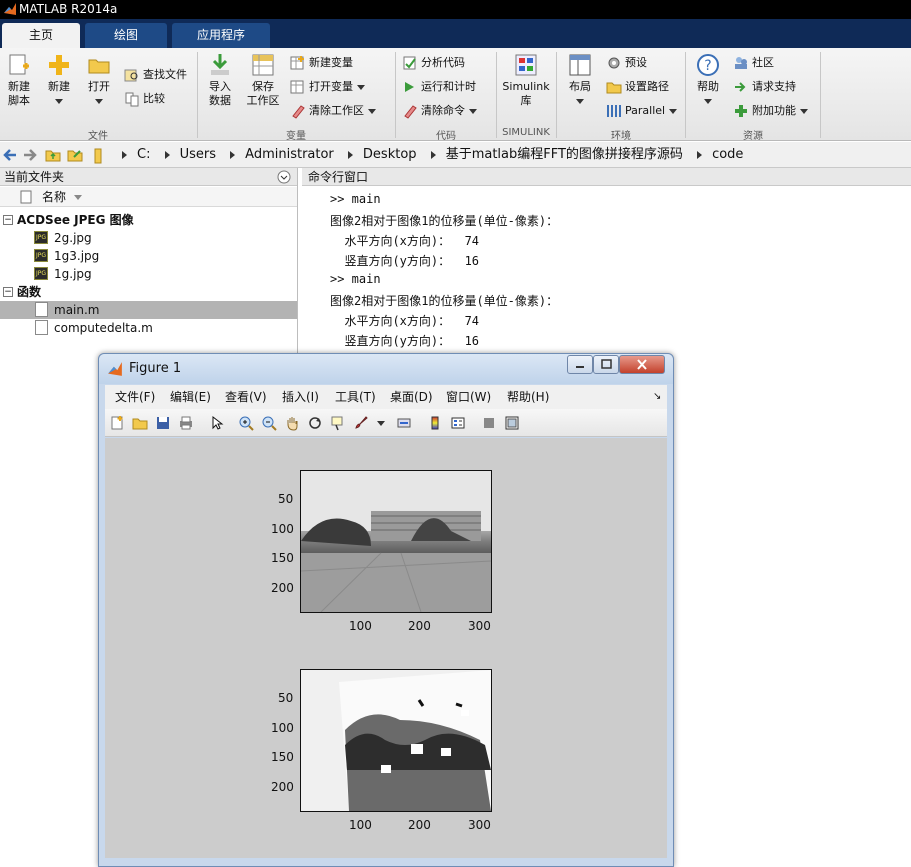 Image resolution: width=911 pixels, height=867 pixels. I want to click on addons-button: 附加功能, so click(770, 111).